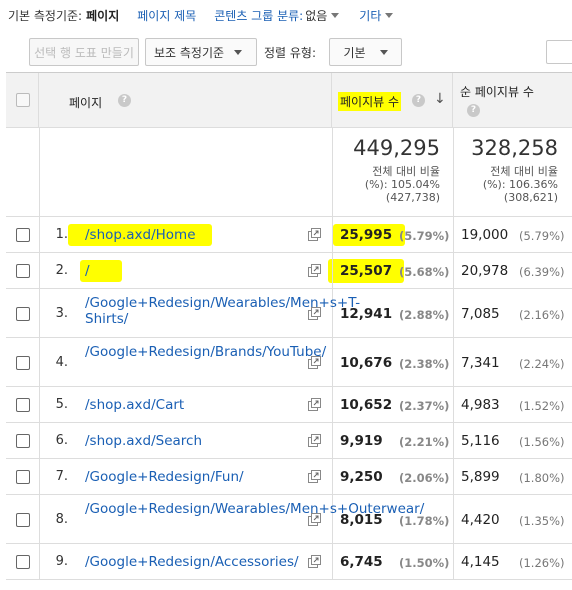 The height and width of the screenshot is (590, 572). I want to click on total-pageviews-percent: (%): 105.04%, so click(402, 184).